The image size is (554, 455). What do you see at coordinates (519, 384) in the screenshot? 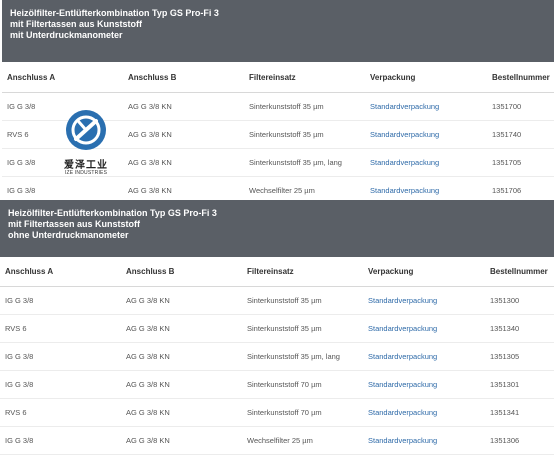
I see `cell-bestellnummer: 1351301` at bounding box center [519, 384].